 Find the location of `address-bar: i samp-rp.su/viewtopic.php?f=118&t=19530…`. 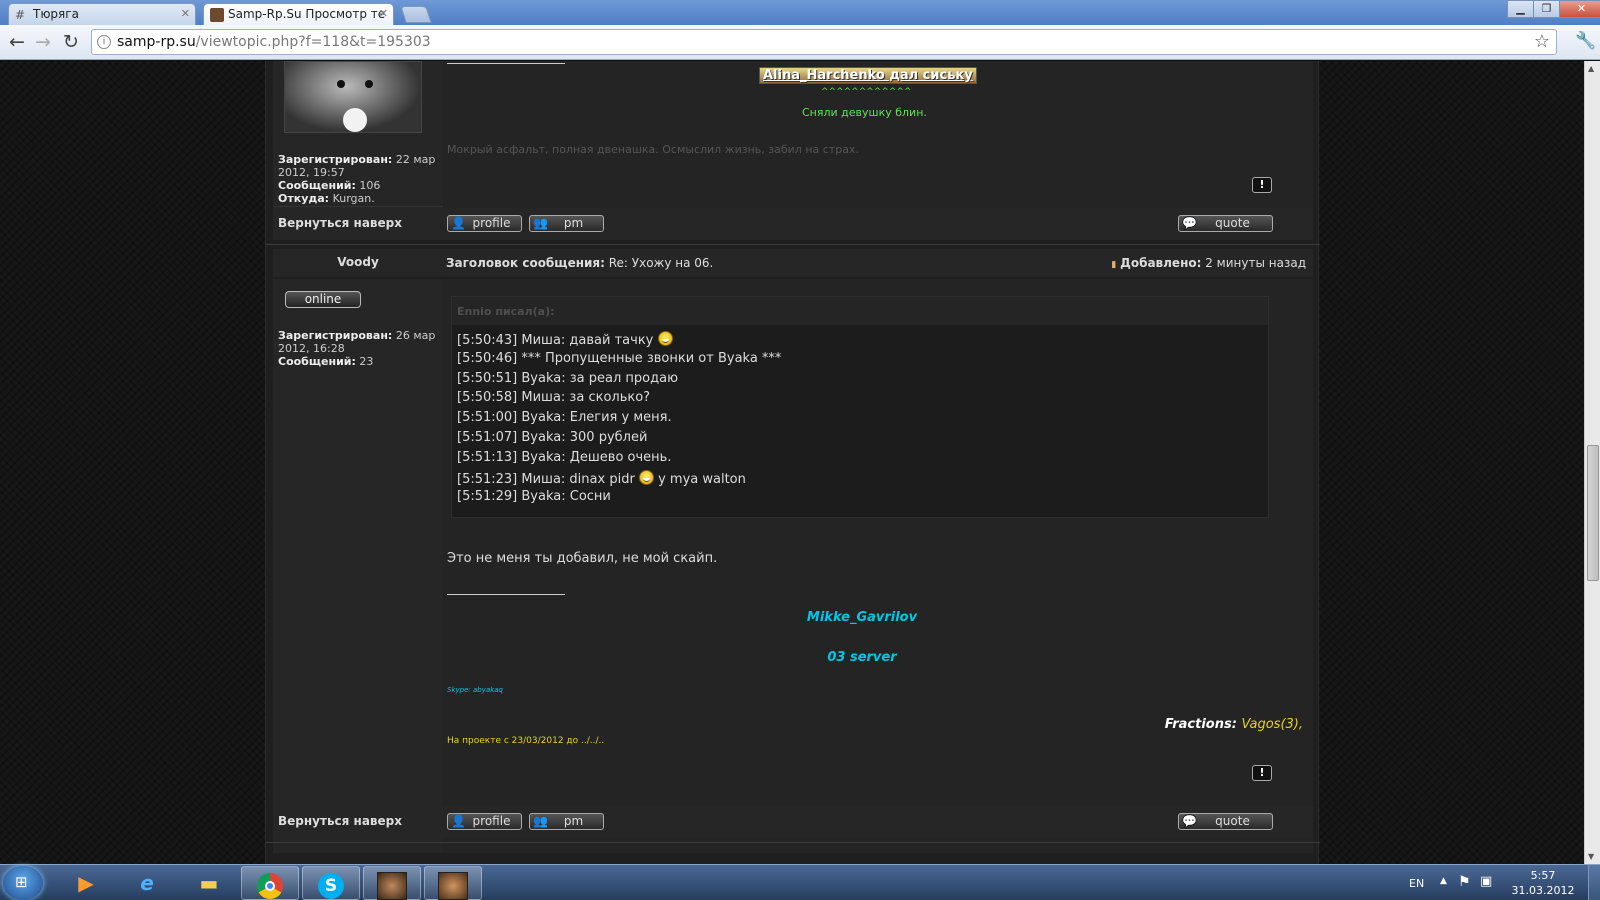

address-bar: i samp-rp.su/viewtopic.php?f=118&t=19530… is located at coordinates (824, 42).